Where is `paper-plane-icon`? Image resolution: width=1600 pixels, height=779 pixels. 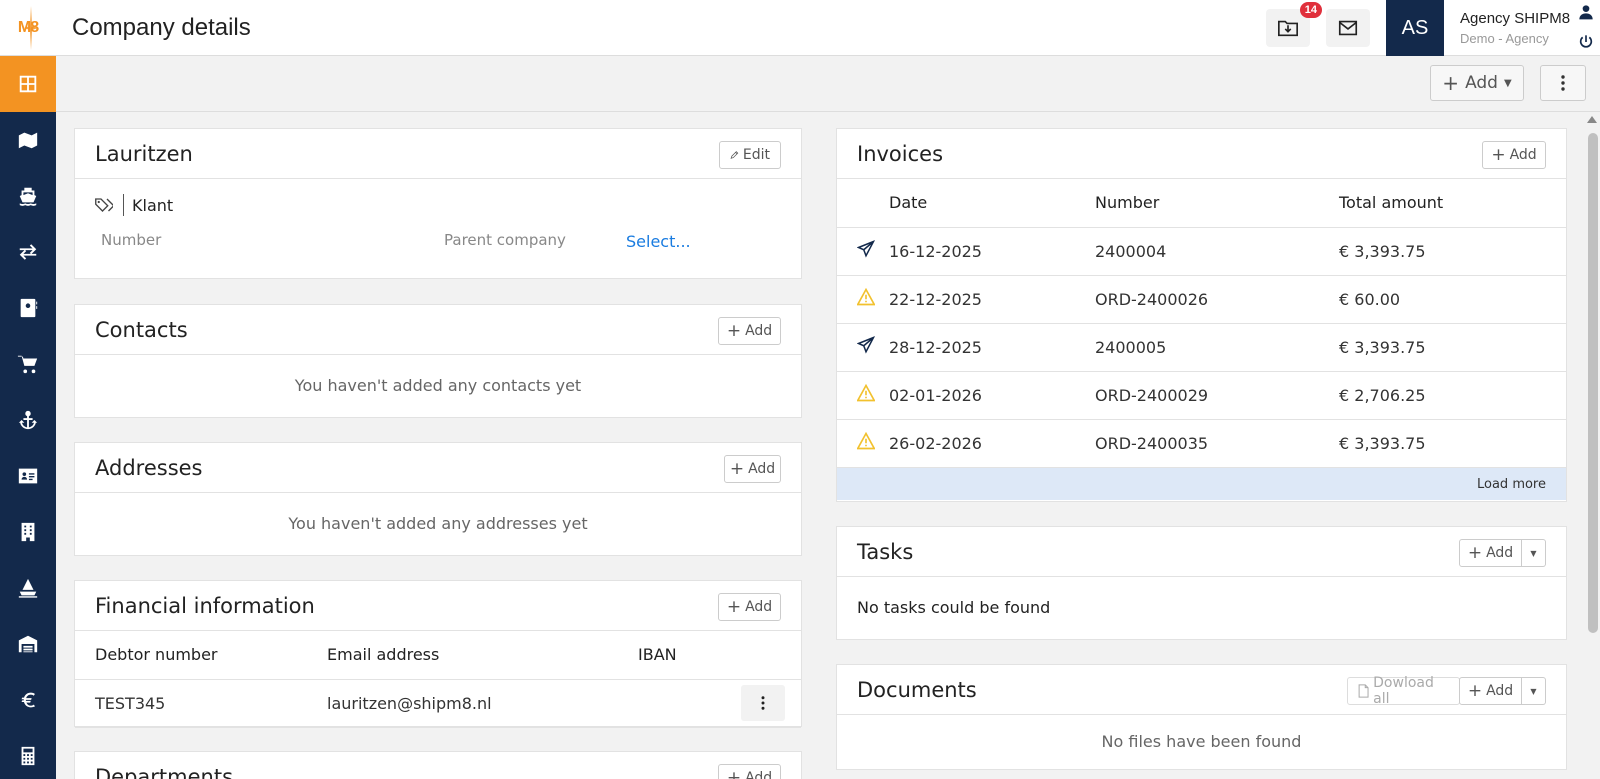 paper-plane-icon is located at coordinates (866, 345).